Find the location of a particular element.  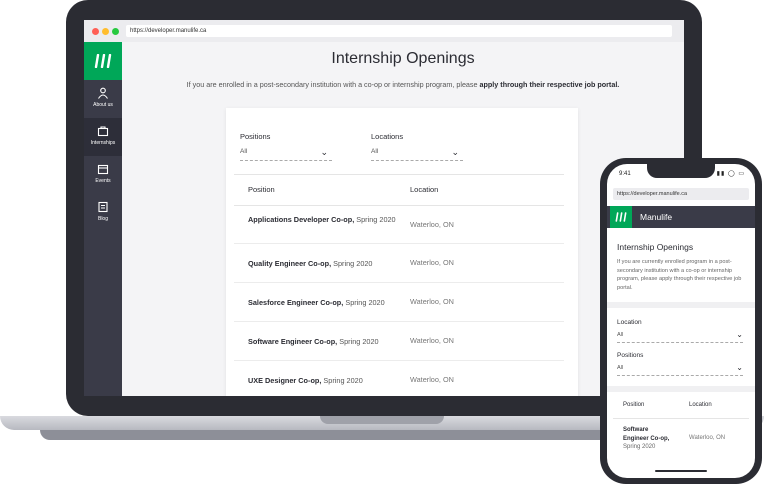

person-icon is located at coordinates (103, 93).